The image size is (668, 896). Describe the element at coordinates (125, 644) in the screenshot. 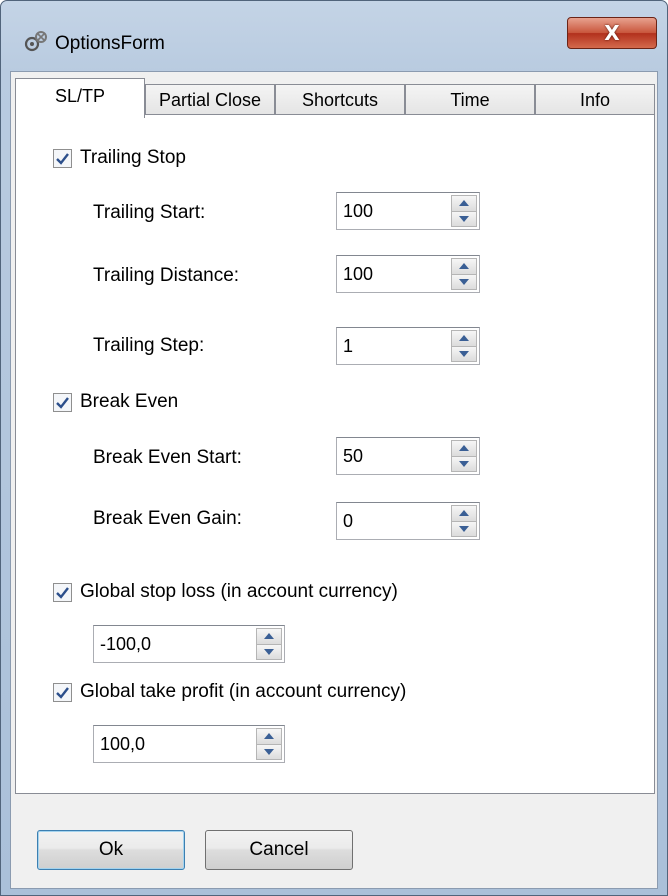

I see `global-stop-loss-value: -100,0` at that location.